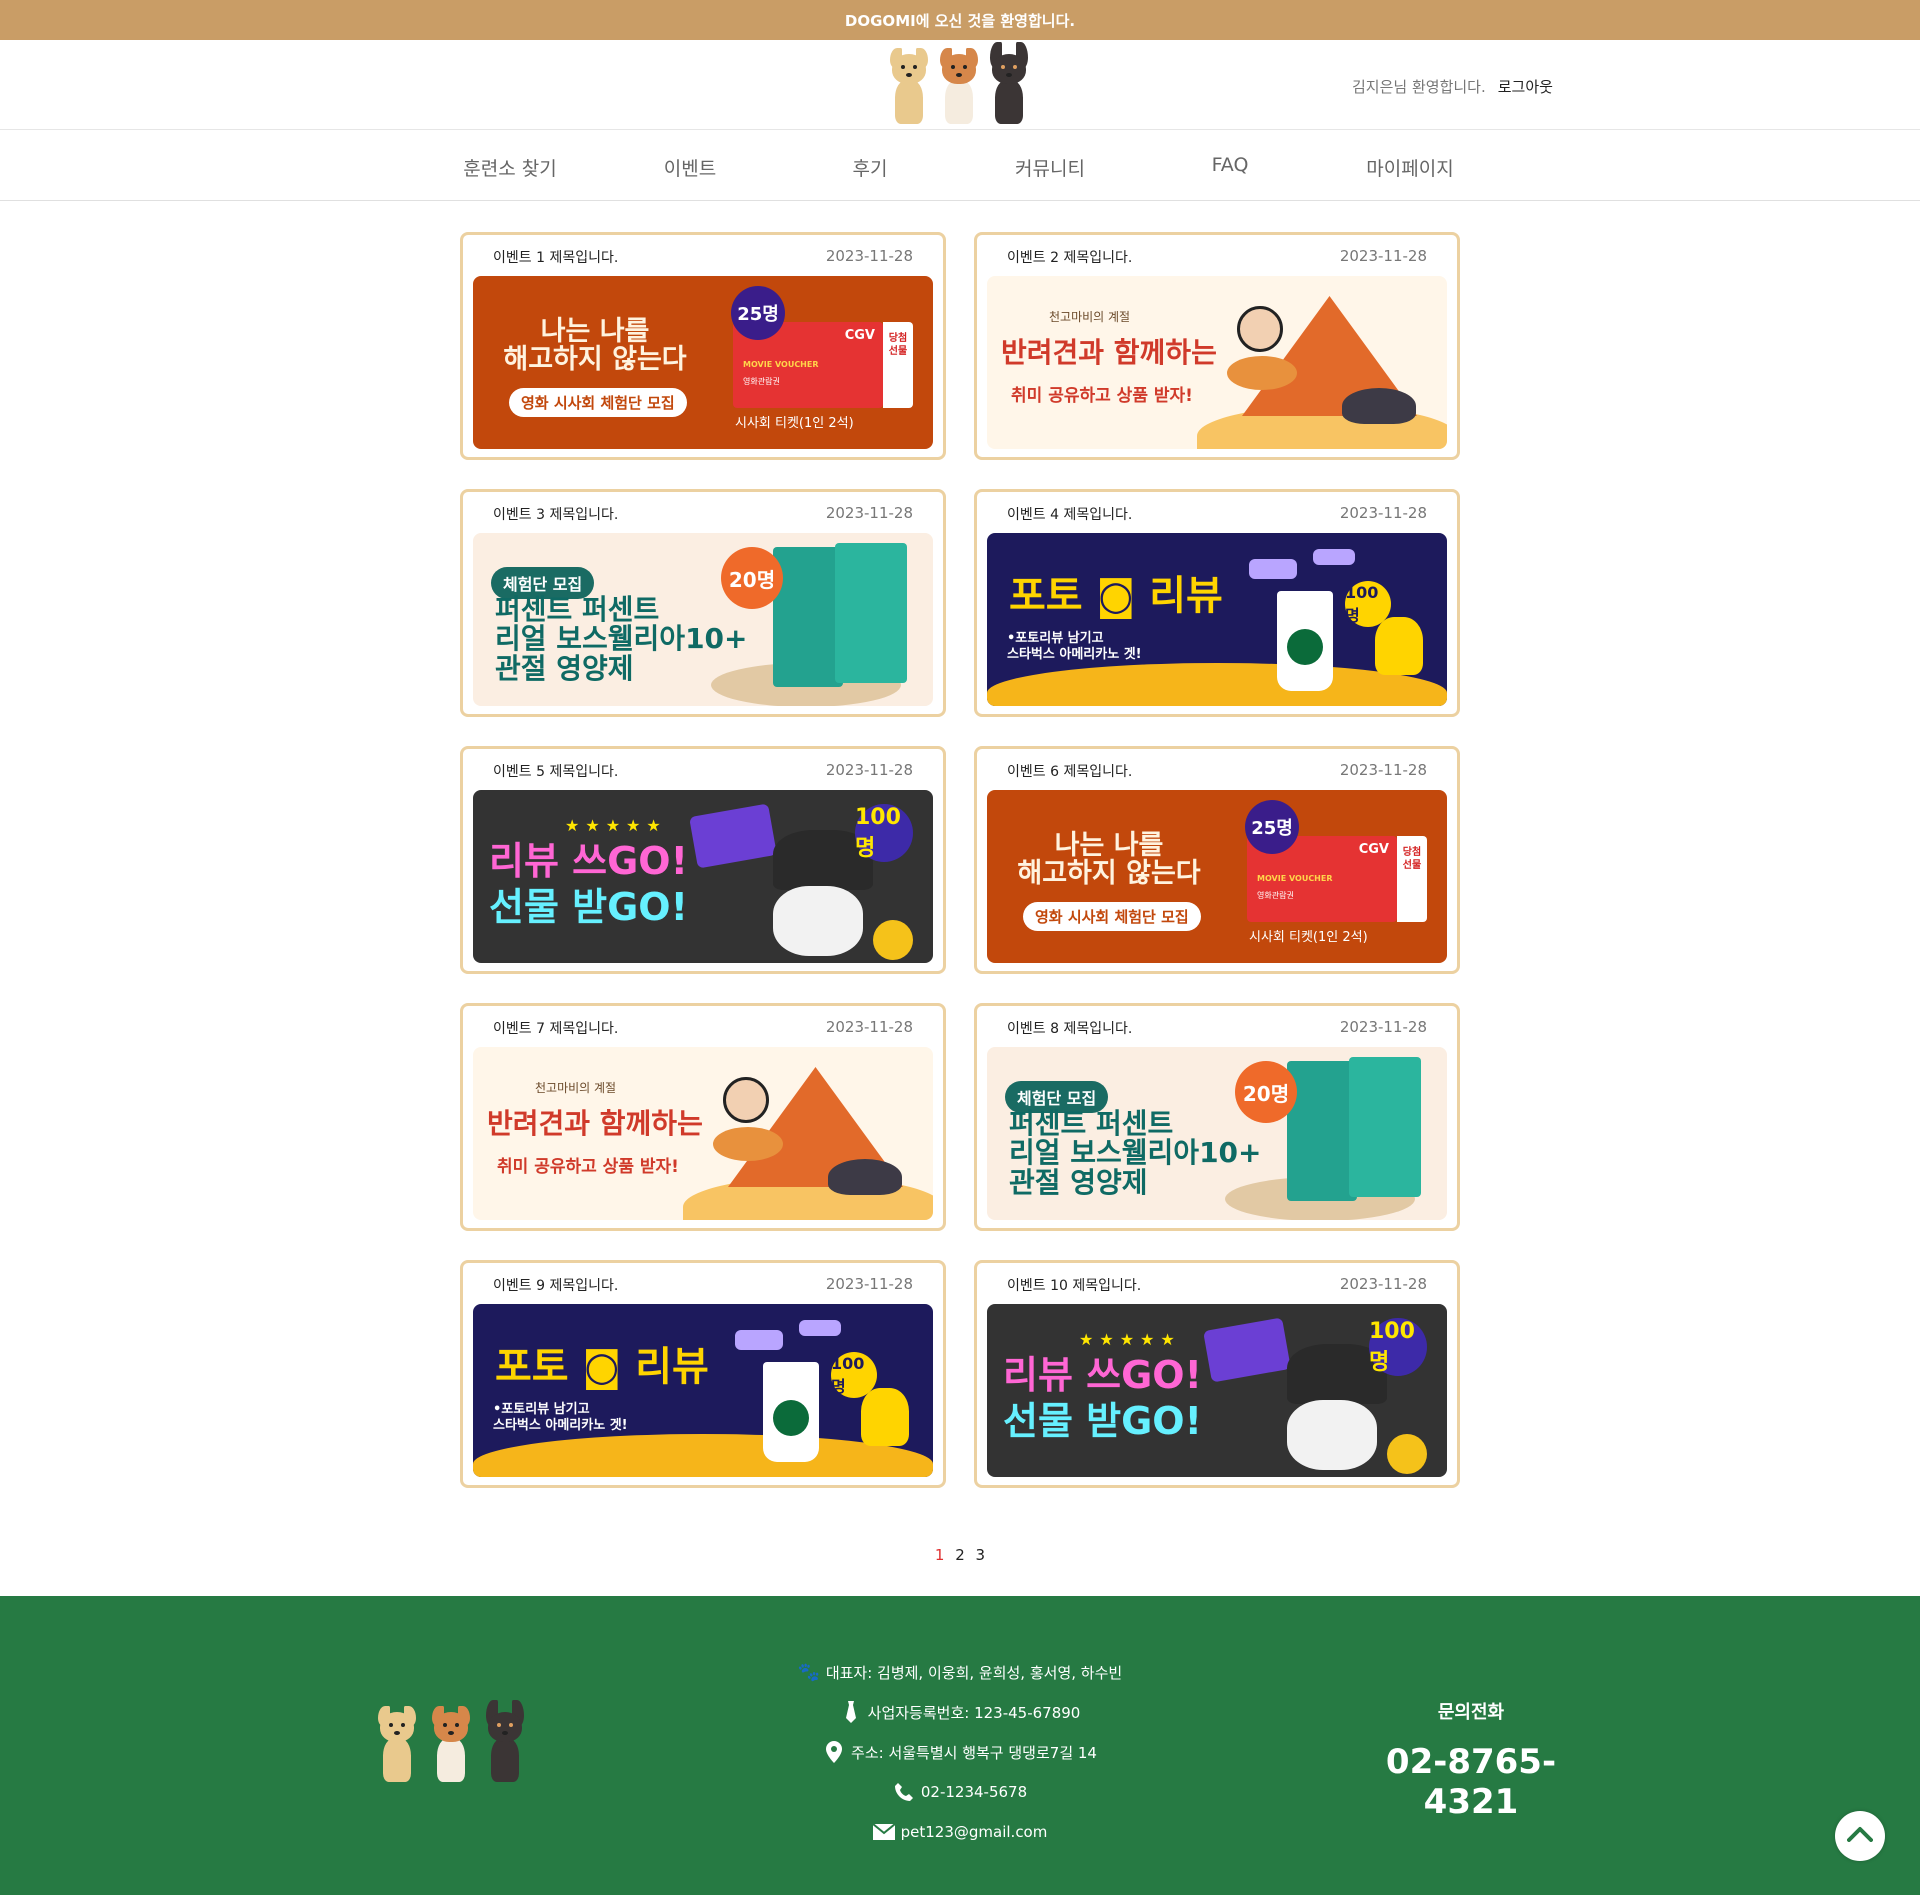  What do you see at coordinates (690, 167) in the screenshot?
I see `nav-item-events: 이벤트` at bounding box center [690, 167].